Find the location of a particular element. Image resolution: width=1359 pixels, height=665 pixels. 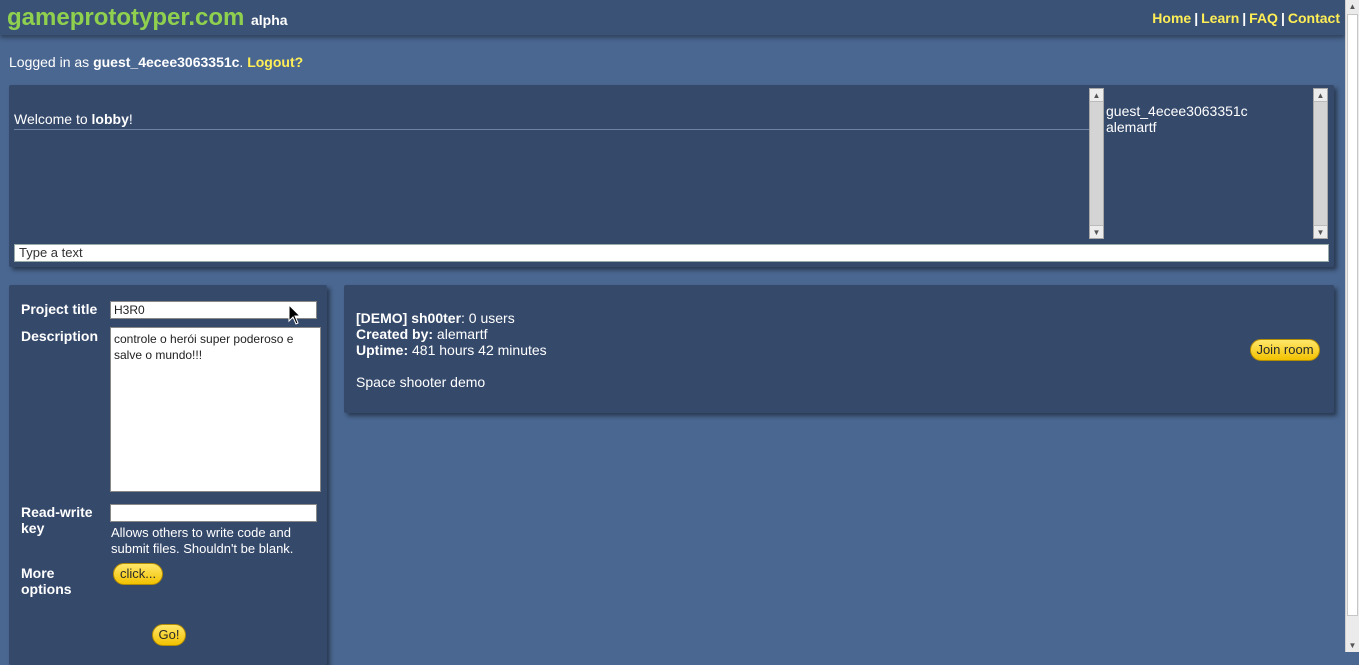

mouse-pointer-icon is located at coordinates (295, 314).